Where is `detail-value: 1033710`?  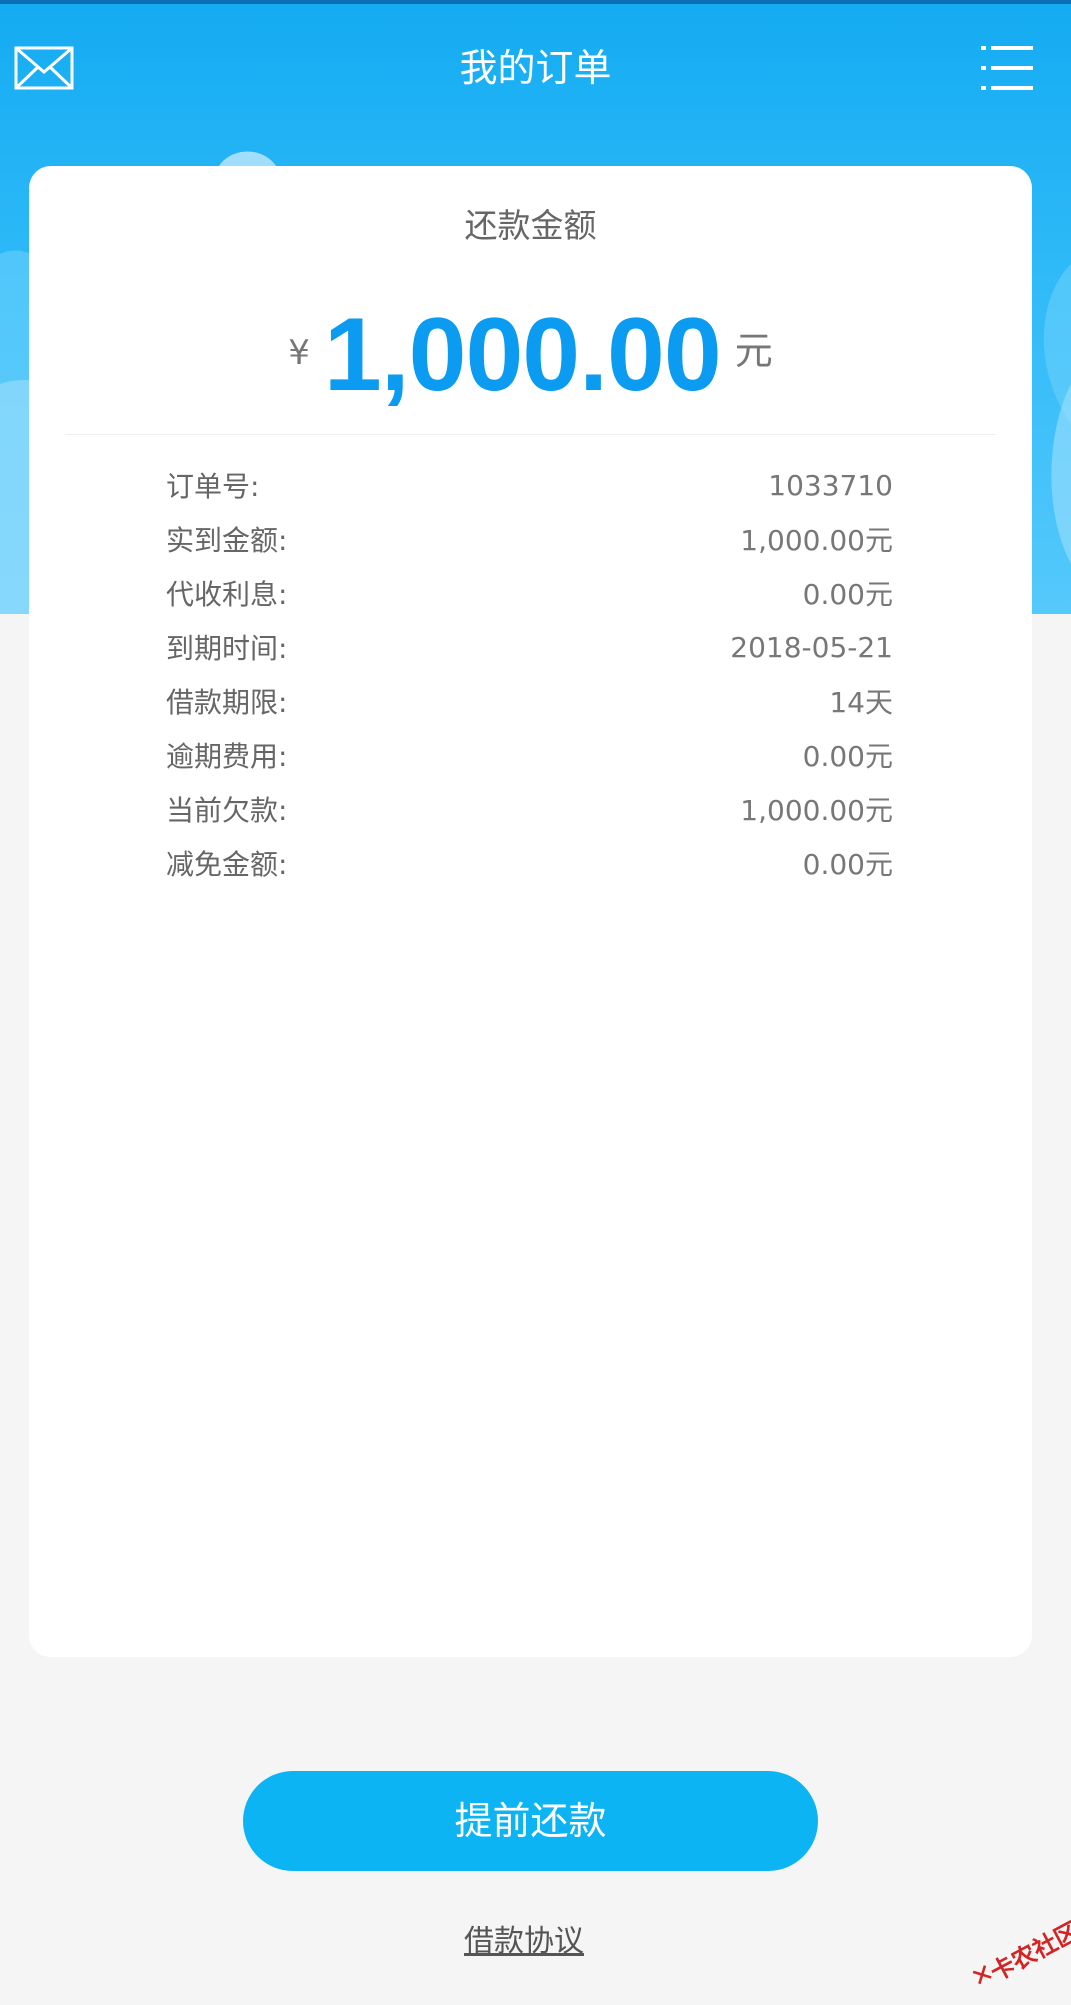 detail-value: 1033710 is located at coordinates (830, 485).